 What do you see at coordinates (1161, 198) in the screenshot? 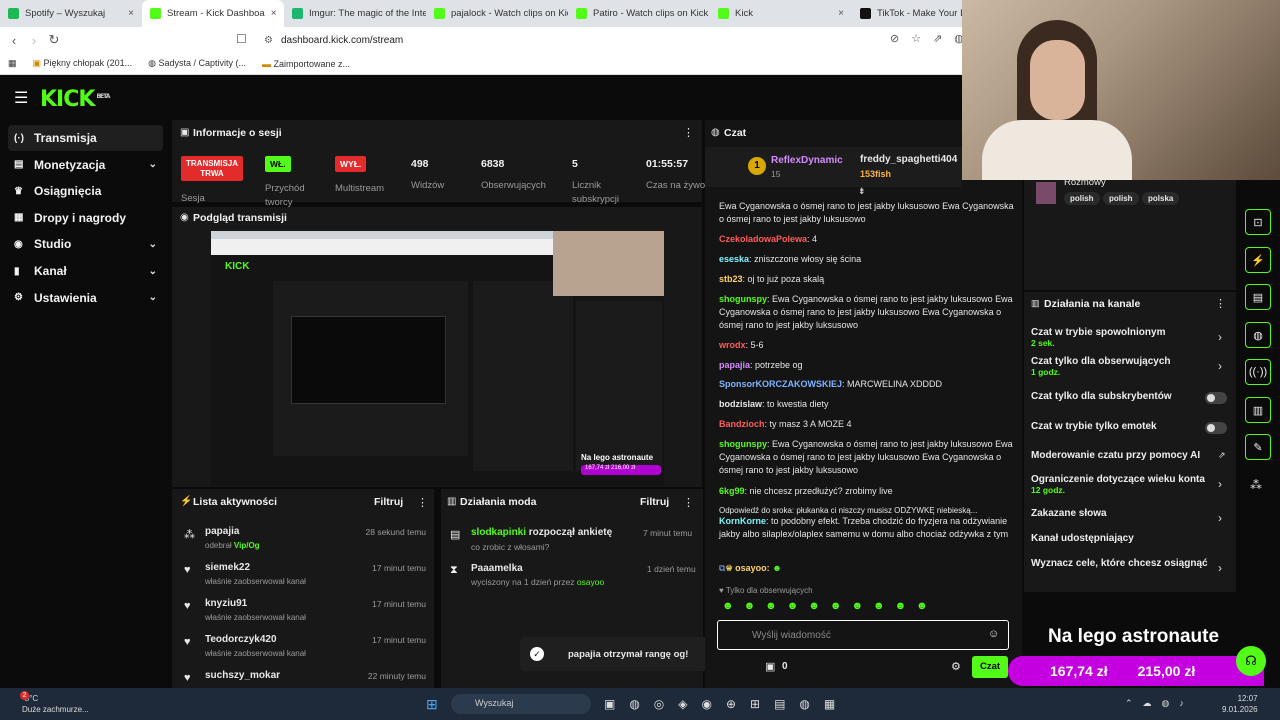
I see `tag-pill: polska` at bounding box center [1161, 198].